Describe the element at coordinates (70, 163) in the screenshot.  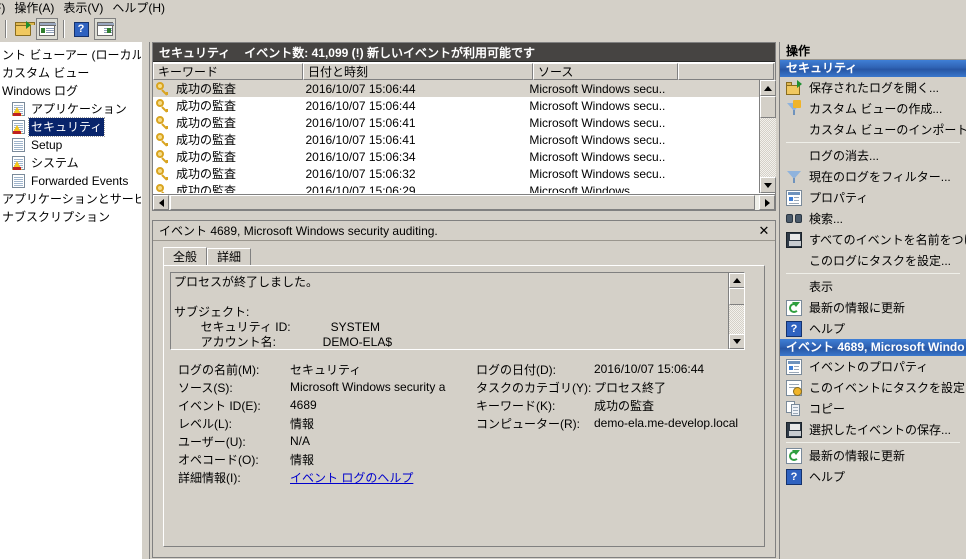
I see `tree-node-6: システム` at that location.